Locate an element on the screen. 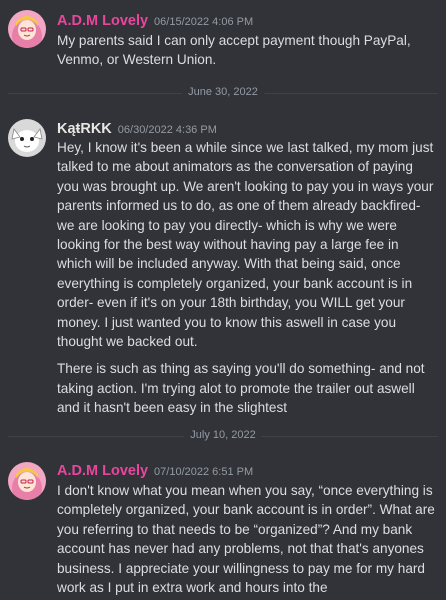 The image size is (446, 600). white-creature-avatar-icon is located at coordinates (27, 138).